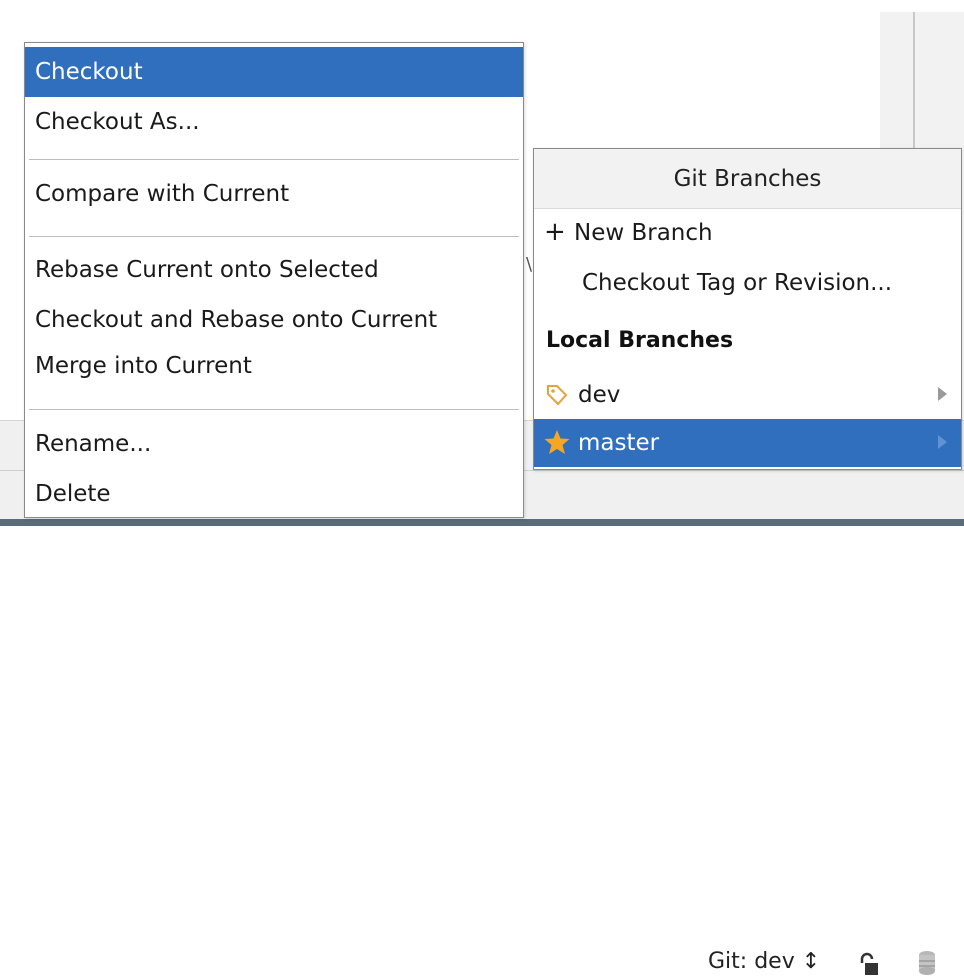 The image size is (964, 979). I want to click on menu-item-delete: Delete, so click(274, 494).